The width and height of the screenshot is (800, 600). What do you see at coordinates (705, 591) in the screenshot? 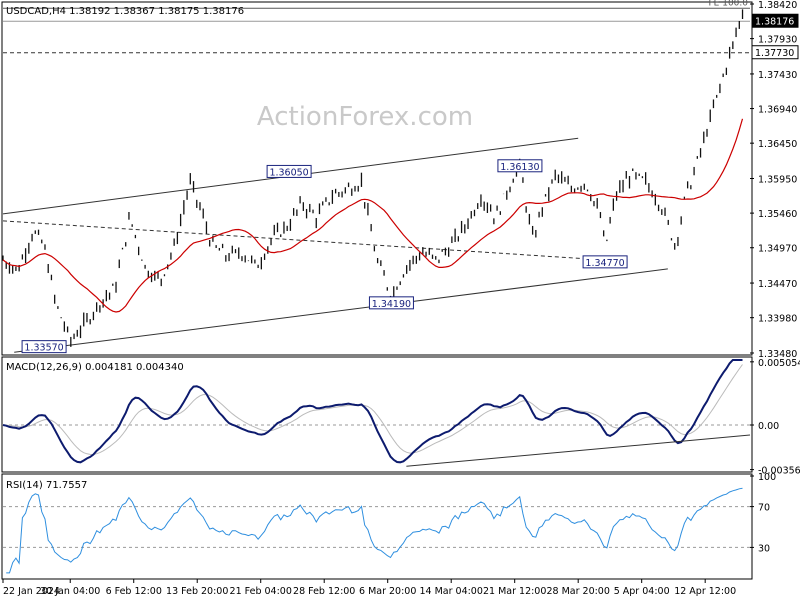
I see `time-tick-label: 12 Apr 12:00` at bounding box center [705, 591].